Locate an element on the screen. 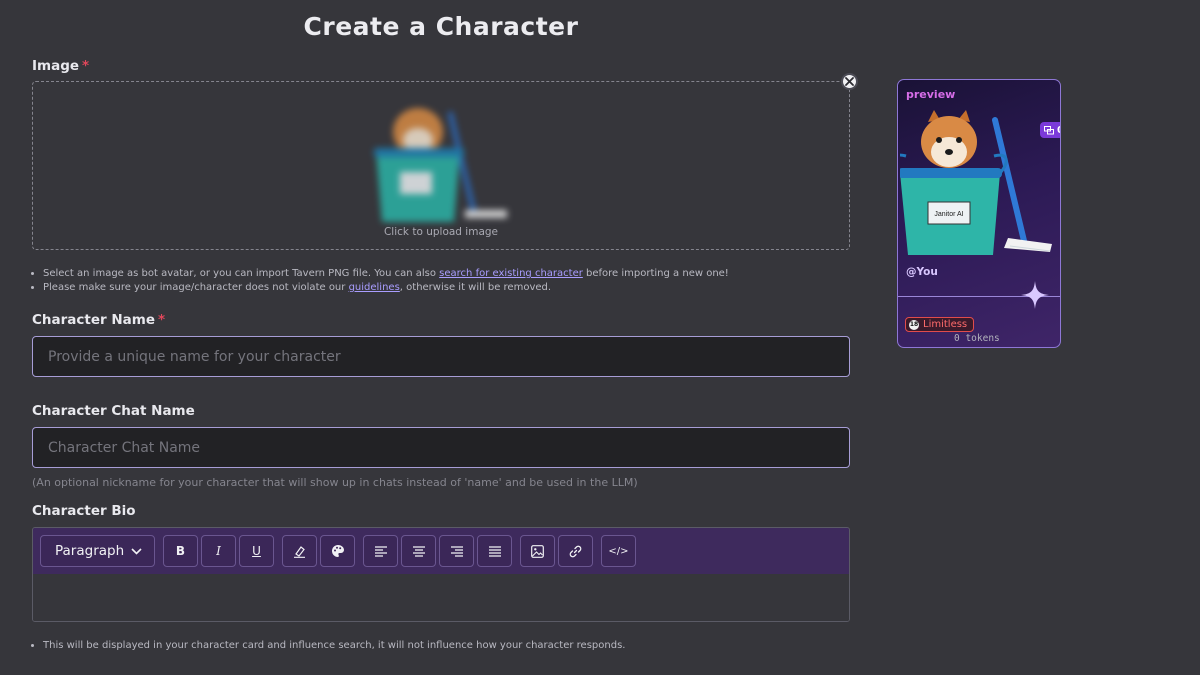 This screenshot has height=675, width=1200. chat-name-input is located at coordinates (441, 447).